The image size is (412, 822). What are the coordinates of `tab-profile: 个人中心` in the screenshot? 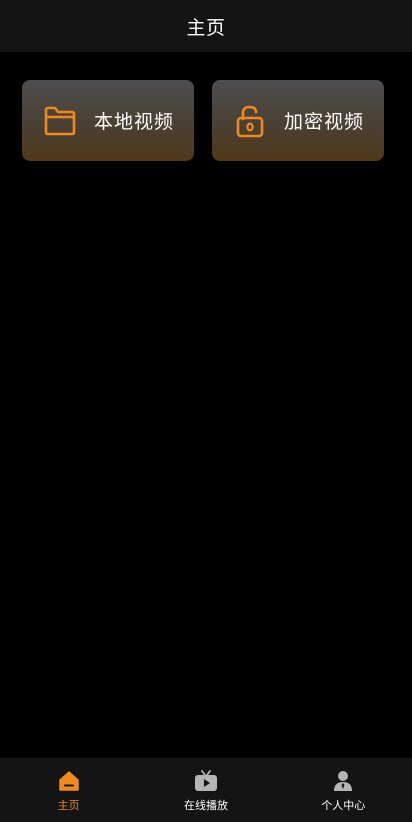 It's located at (343, 790).